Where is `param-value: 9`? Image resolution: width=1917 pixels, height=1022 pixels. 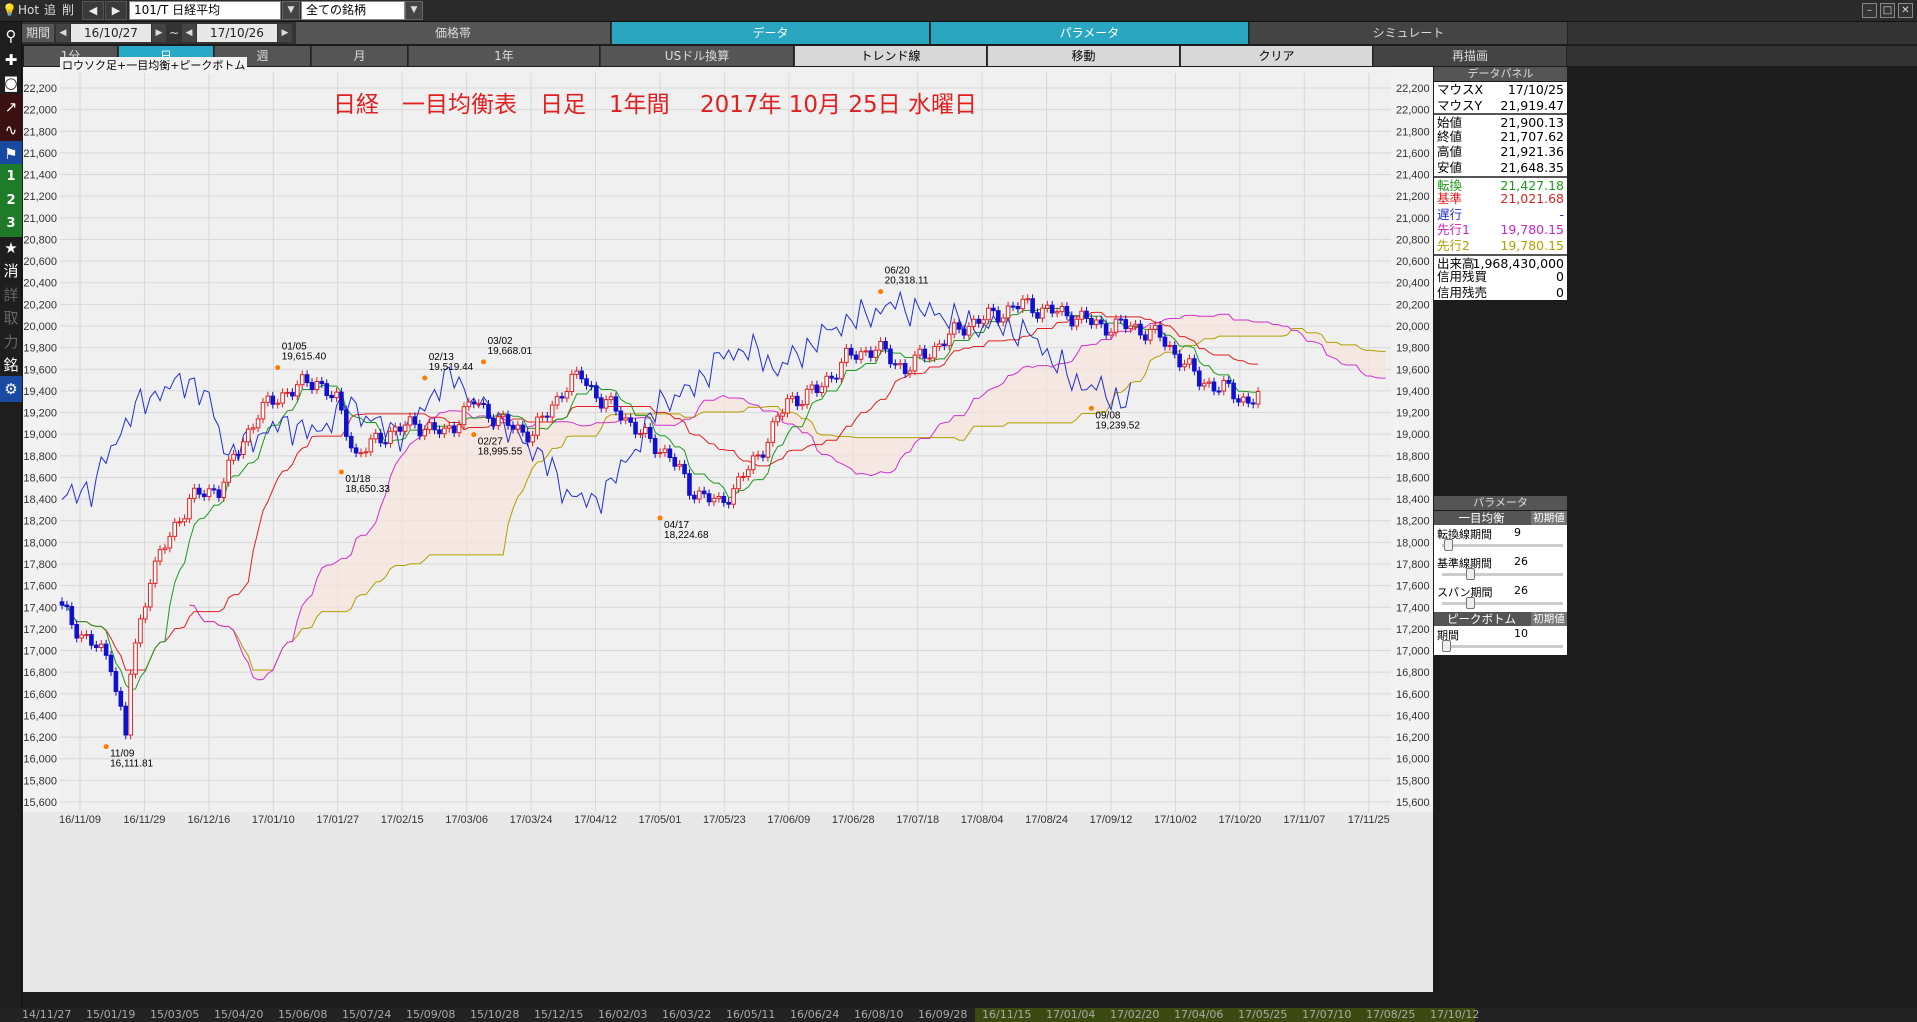
param-value: 9 is located at coordinates (1517, 532).